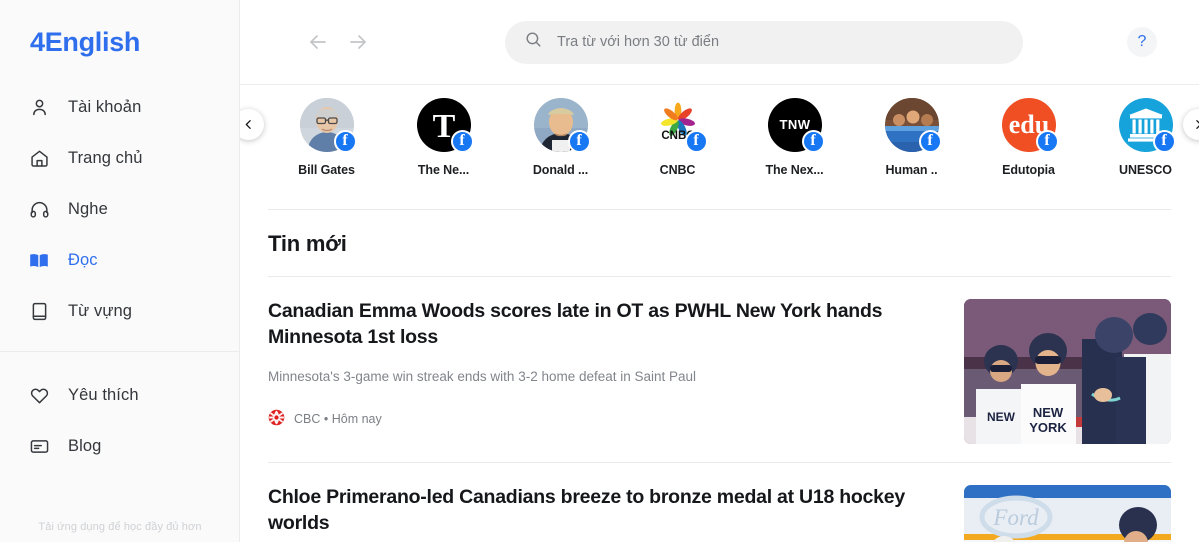 The image size is (1199, 542). What do you see at coordinates (39, 447) in the screenshot?
I see `article-icon` at bounding box center [39, 447].